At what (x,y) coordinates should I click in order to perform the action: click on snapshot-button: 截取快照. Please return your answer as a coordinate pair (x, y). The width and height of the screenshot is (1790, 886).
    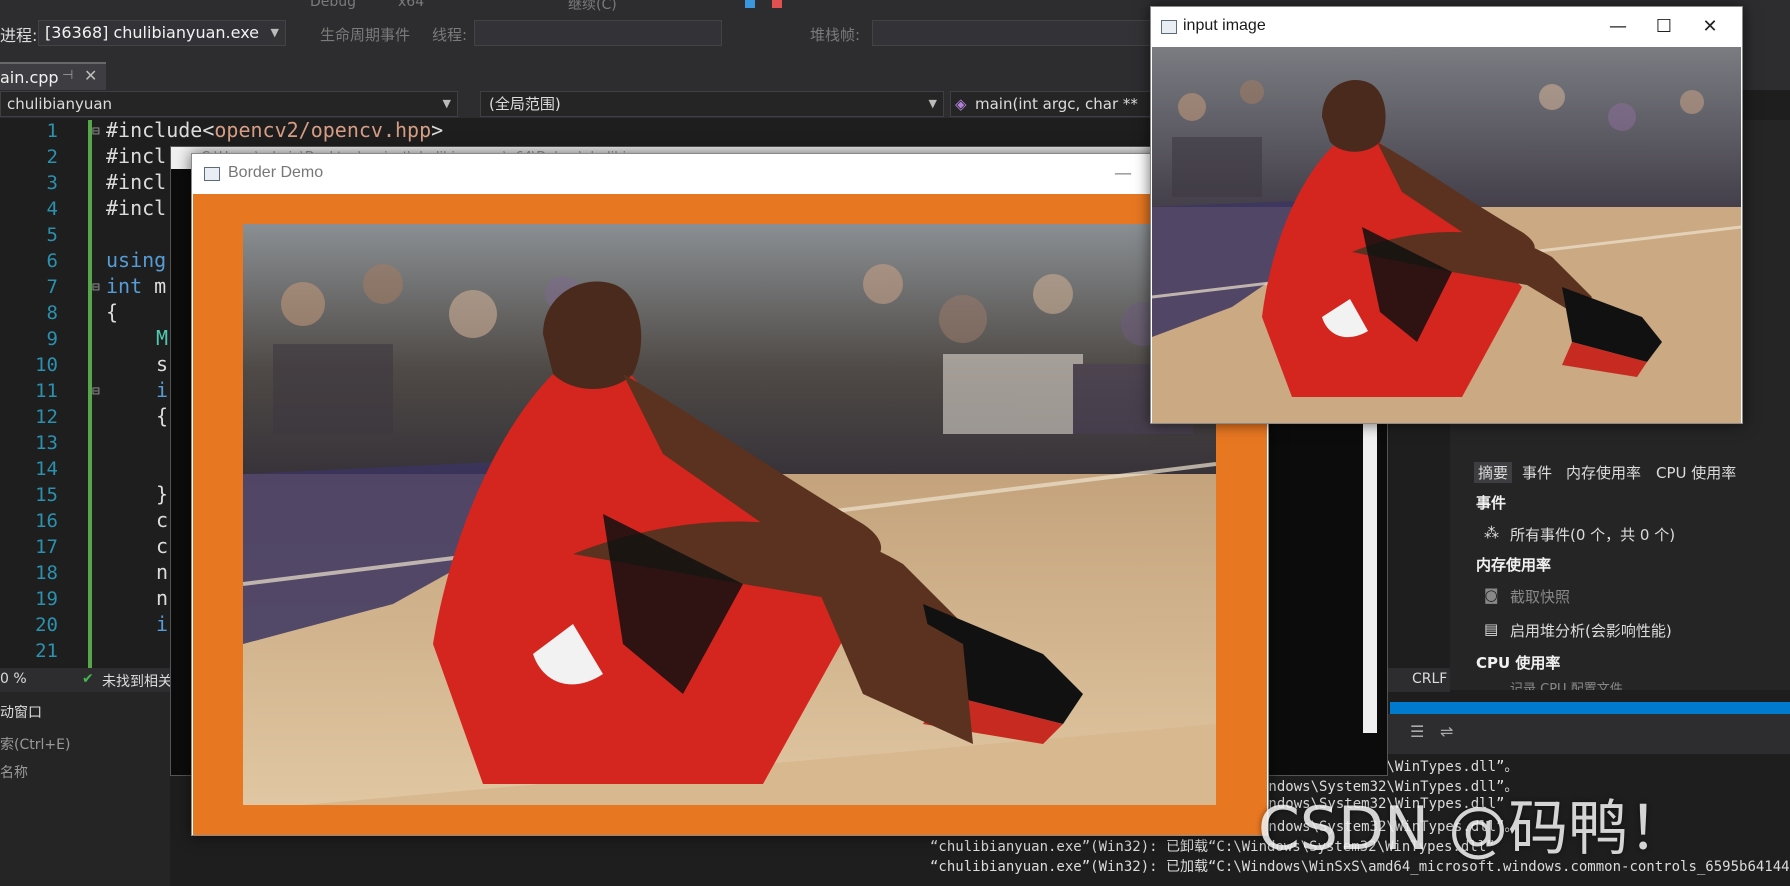
    Looking at the image, I should click on (1540, 596).